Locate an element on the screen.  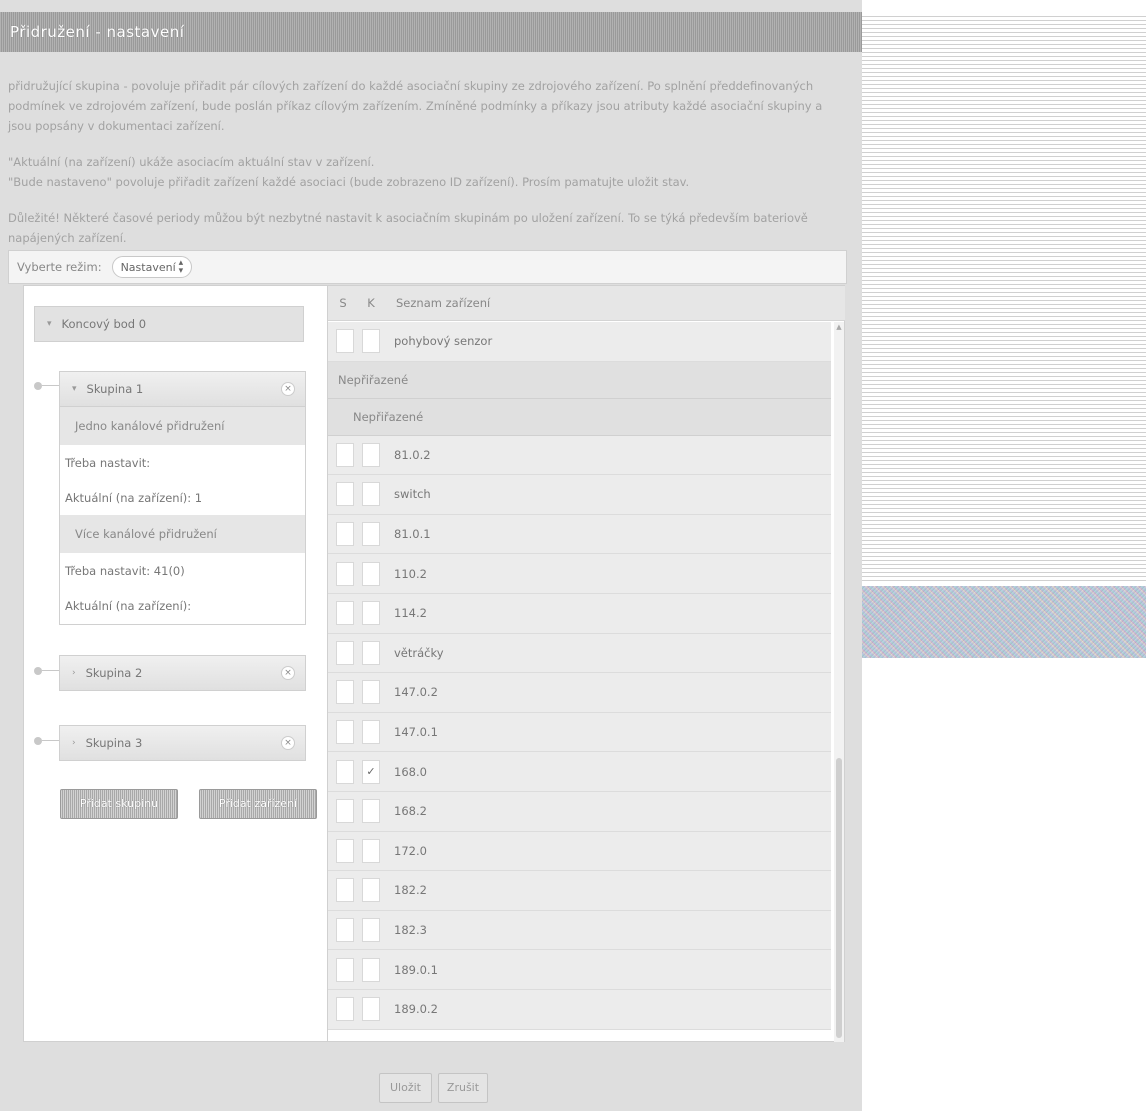
group-1-label: Skupina 1 is located at coordinates (115, 389).